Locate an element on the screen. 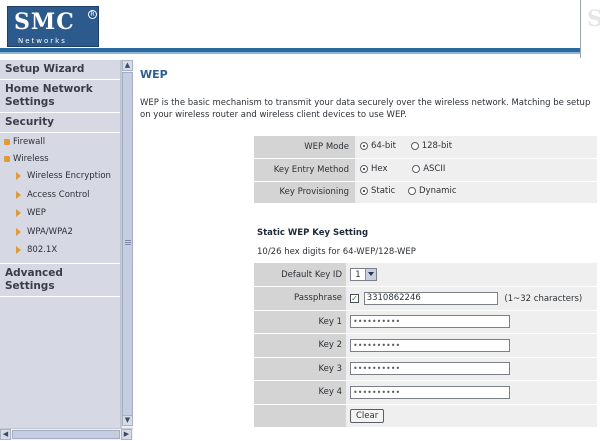 The image size is (600, 441). clear-row: Clear is located at coordinates (425, 416).